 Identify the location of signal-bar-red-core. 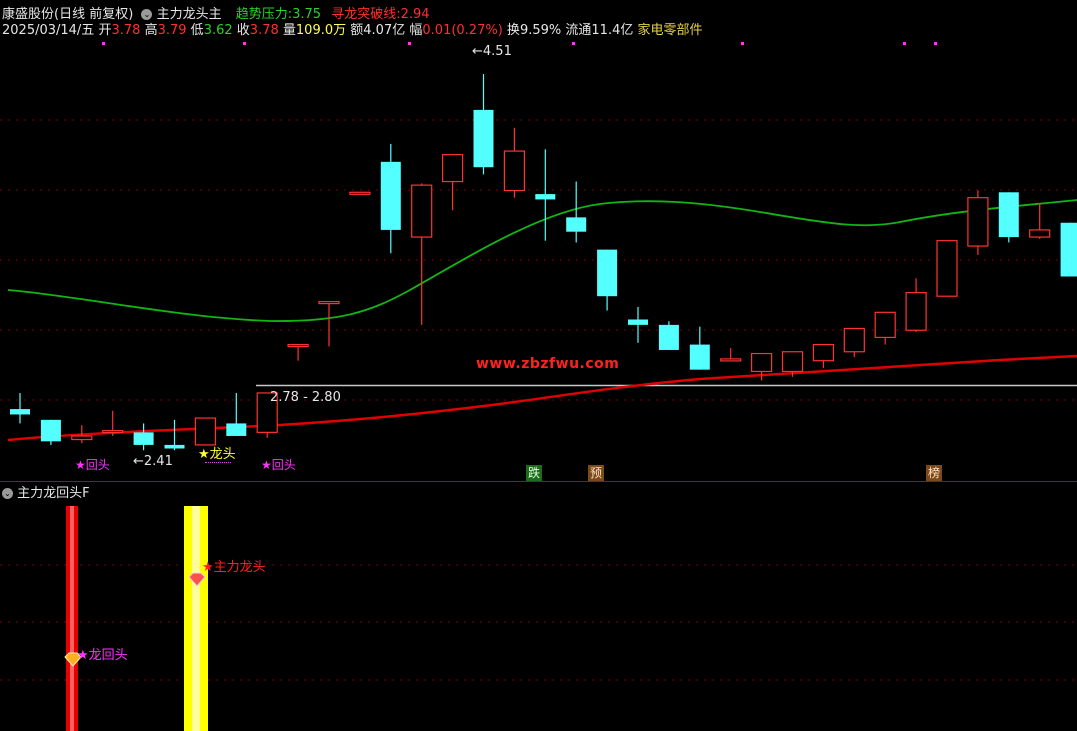
(72, 618).